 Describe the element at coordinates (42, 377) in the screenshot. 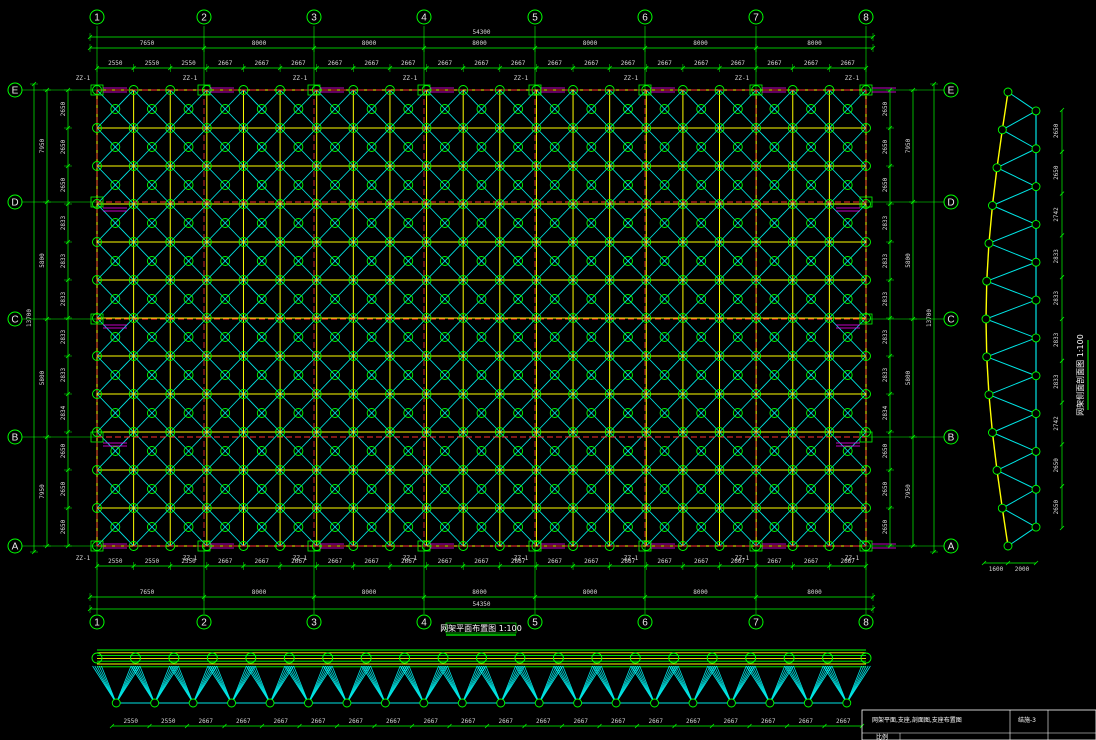

I see `row-dim-text: 5800` at that location.